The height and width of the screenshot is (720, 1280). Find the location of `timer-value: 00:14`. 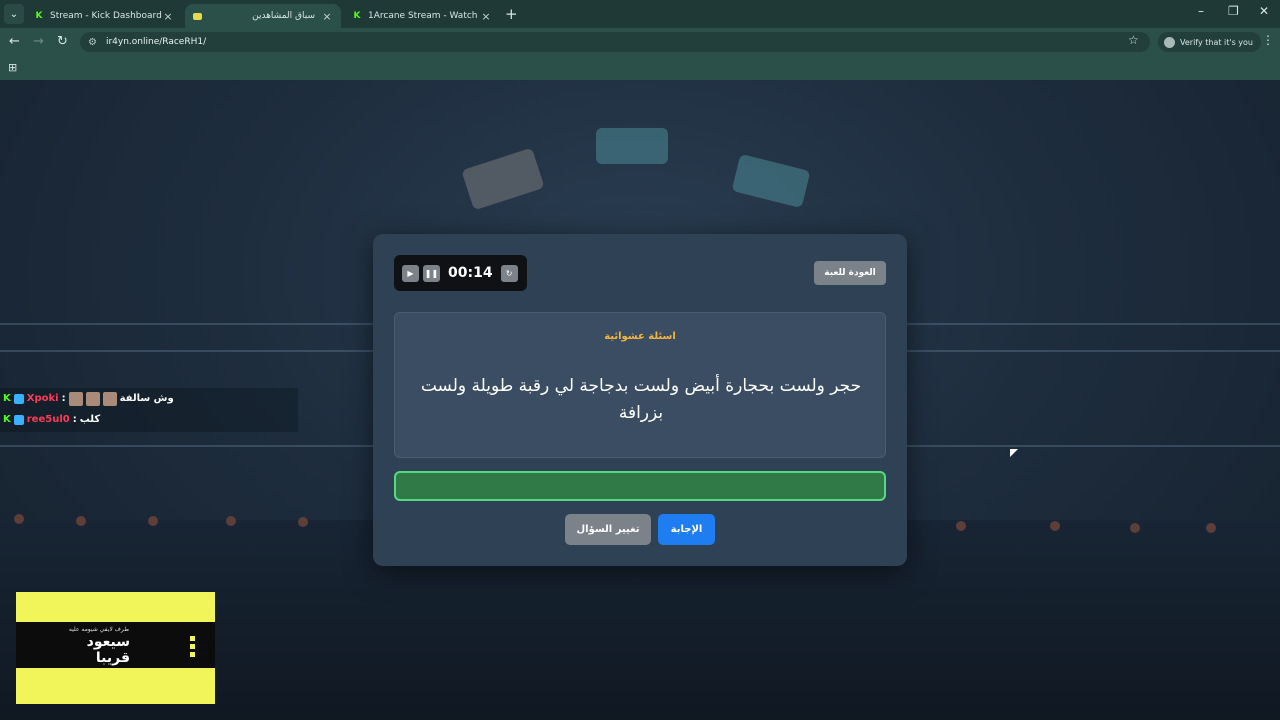

timer-value: 00:14 is located at coordinates (470, 273).